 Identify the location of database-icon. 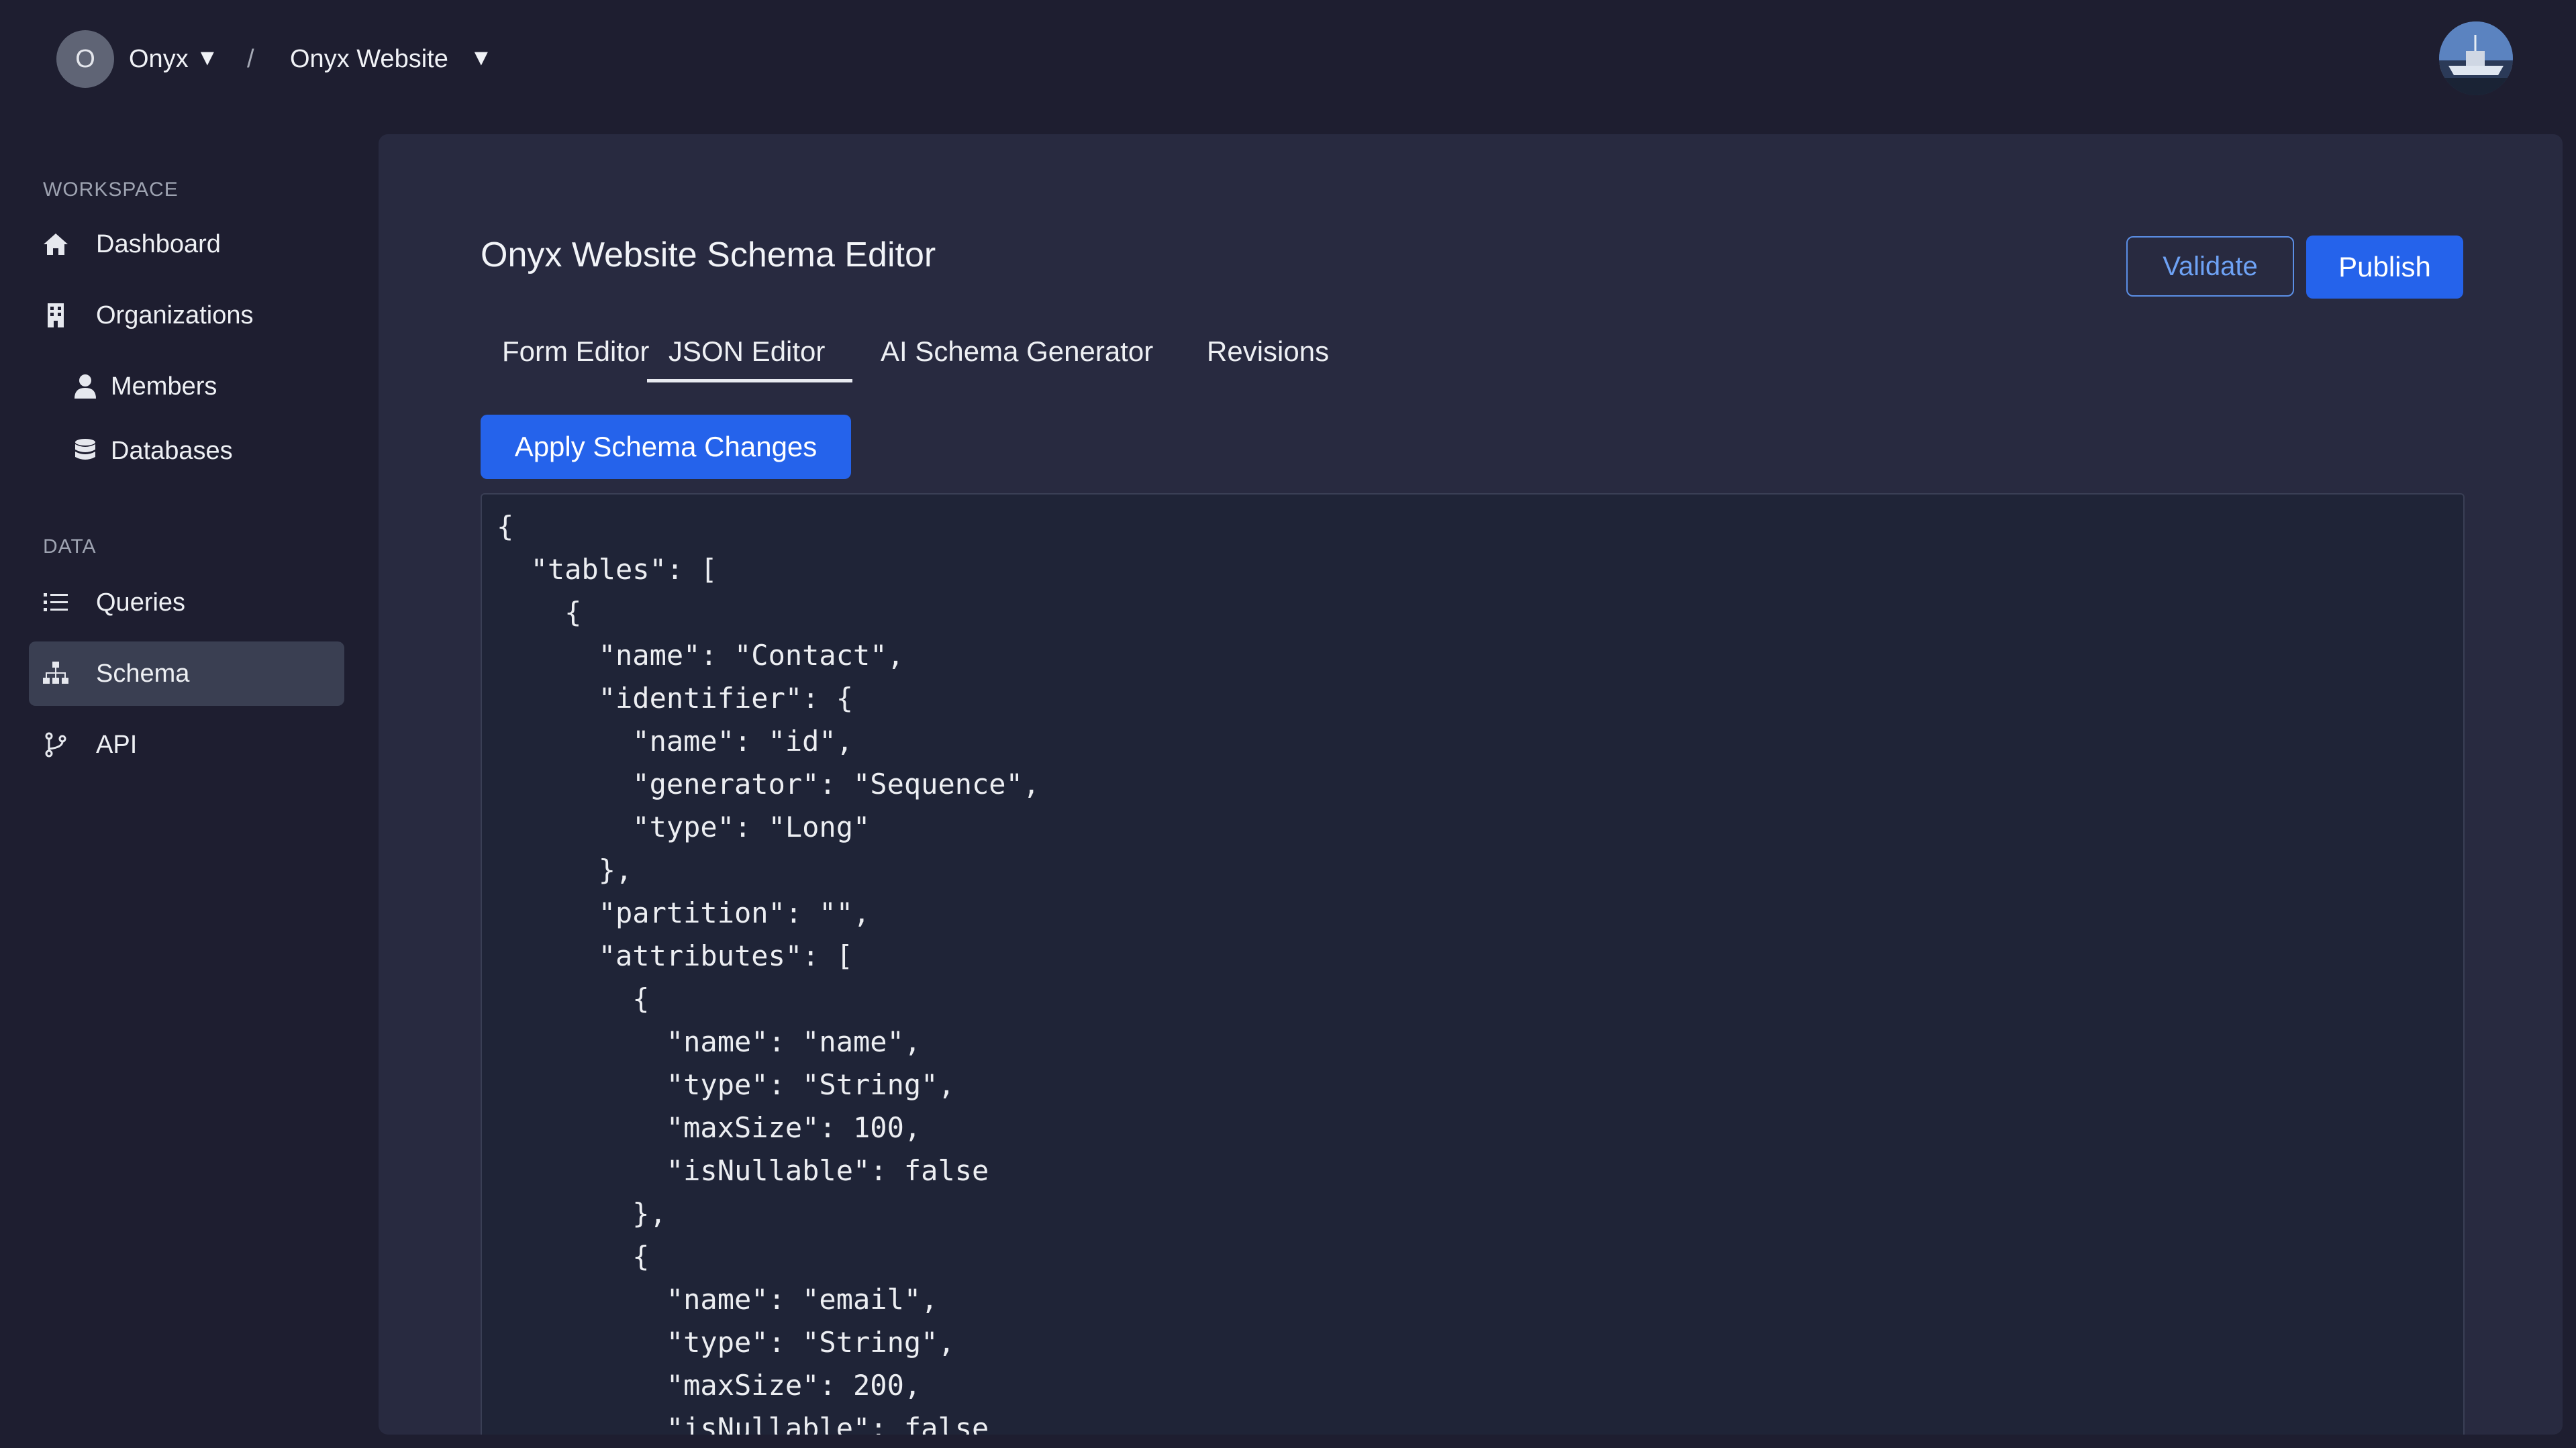
(85, 449).